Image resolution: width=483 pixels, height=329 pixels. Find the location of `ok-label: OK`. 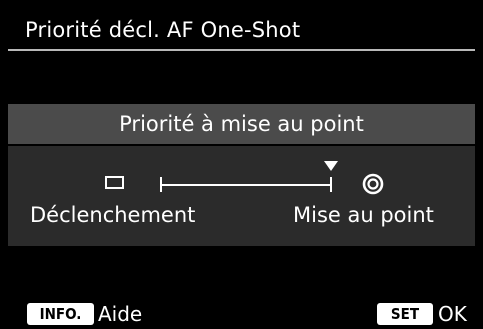

ok-label: OK is located at coordinates (452, 314).